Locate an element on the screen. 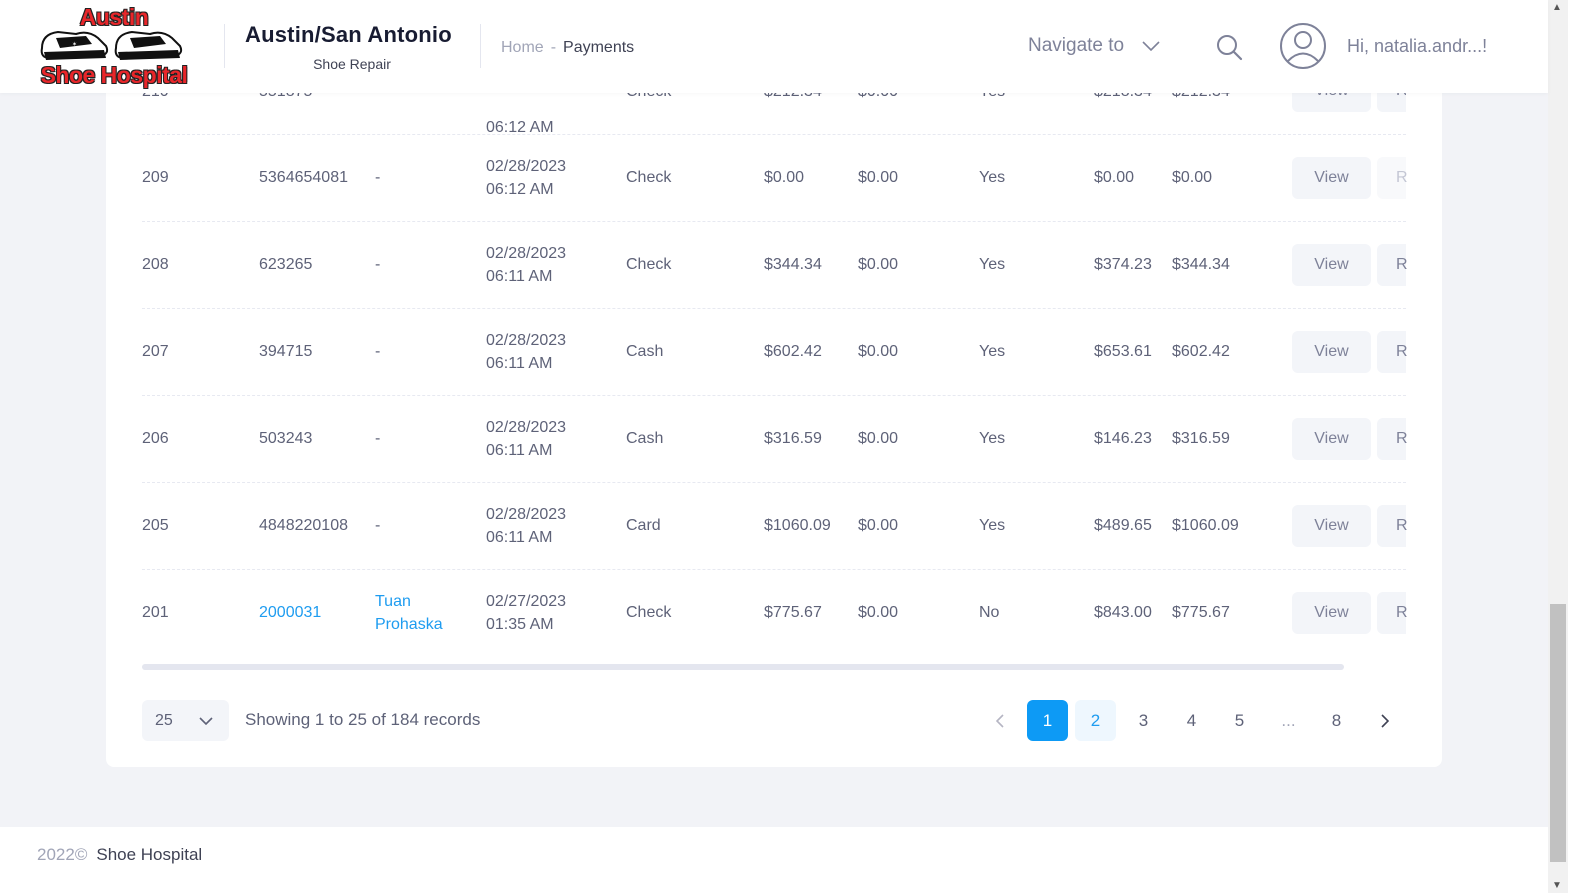 This screenshot has height=893, width=1584. page-button-2: 2 is located at coordinates (1095, 720).